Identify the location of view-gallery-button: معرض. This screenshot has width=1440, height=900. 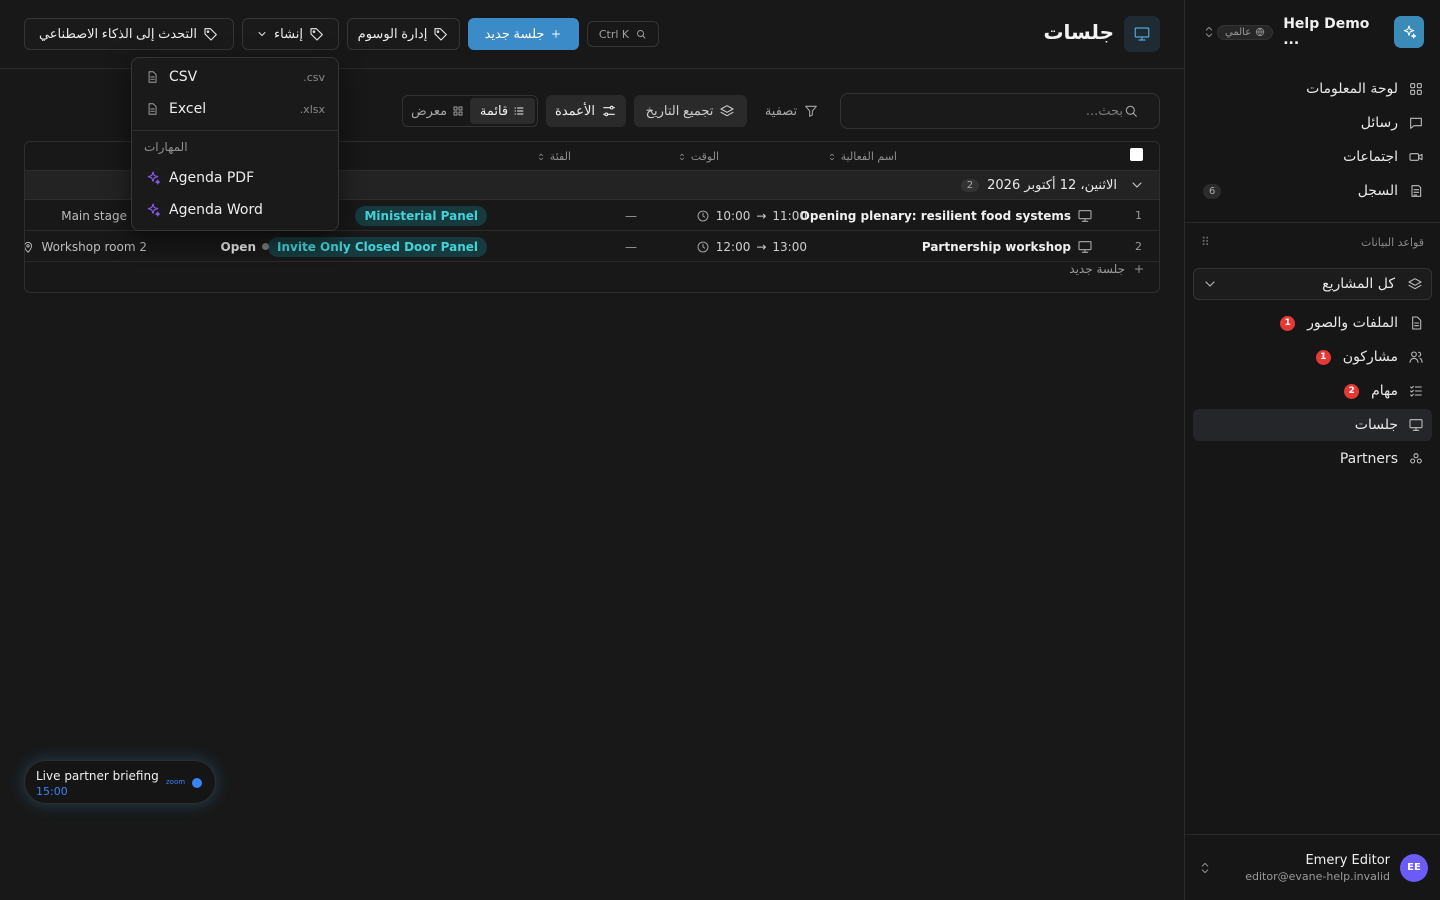
(437, 111).